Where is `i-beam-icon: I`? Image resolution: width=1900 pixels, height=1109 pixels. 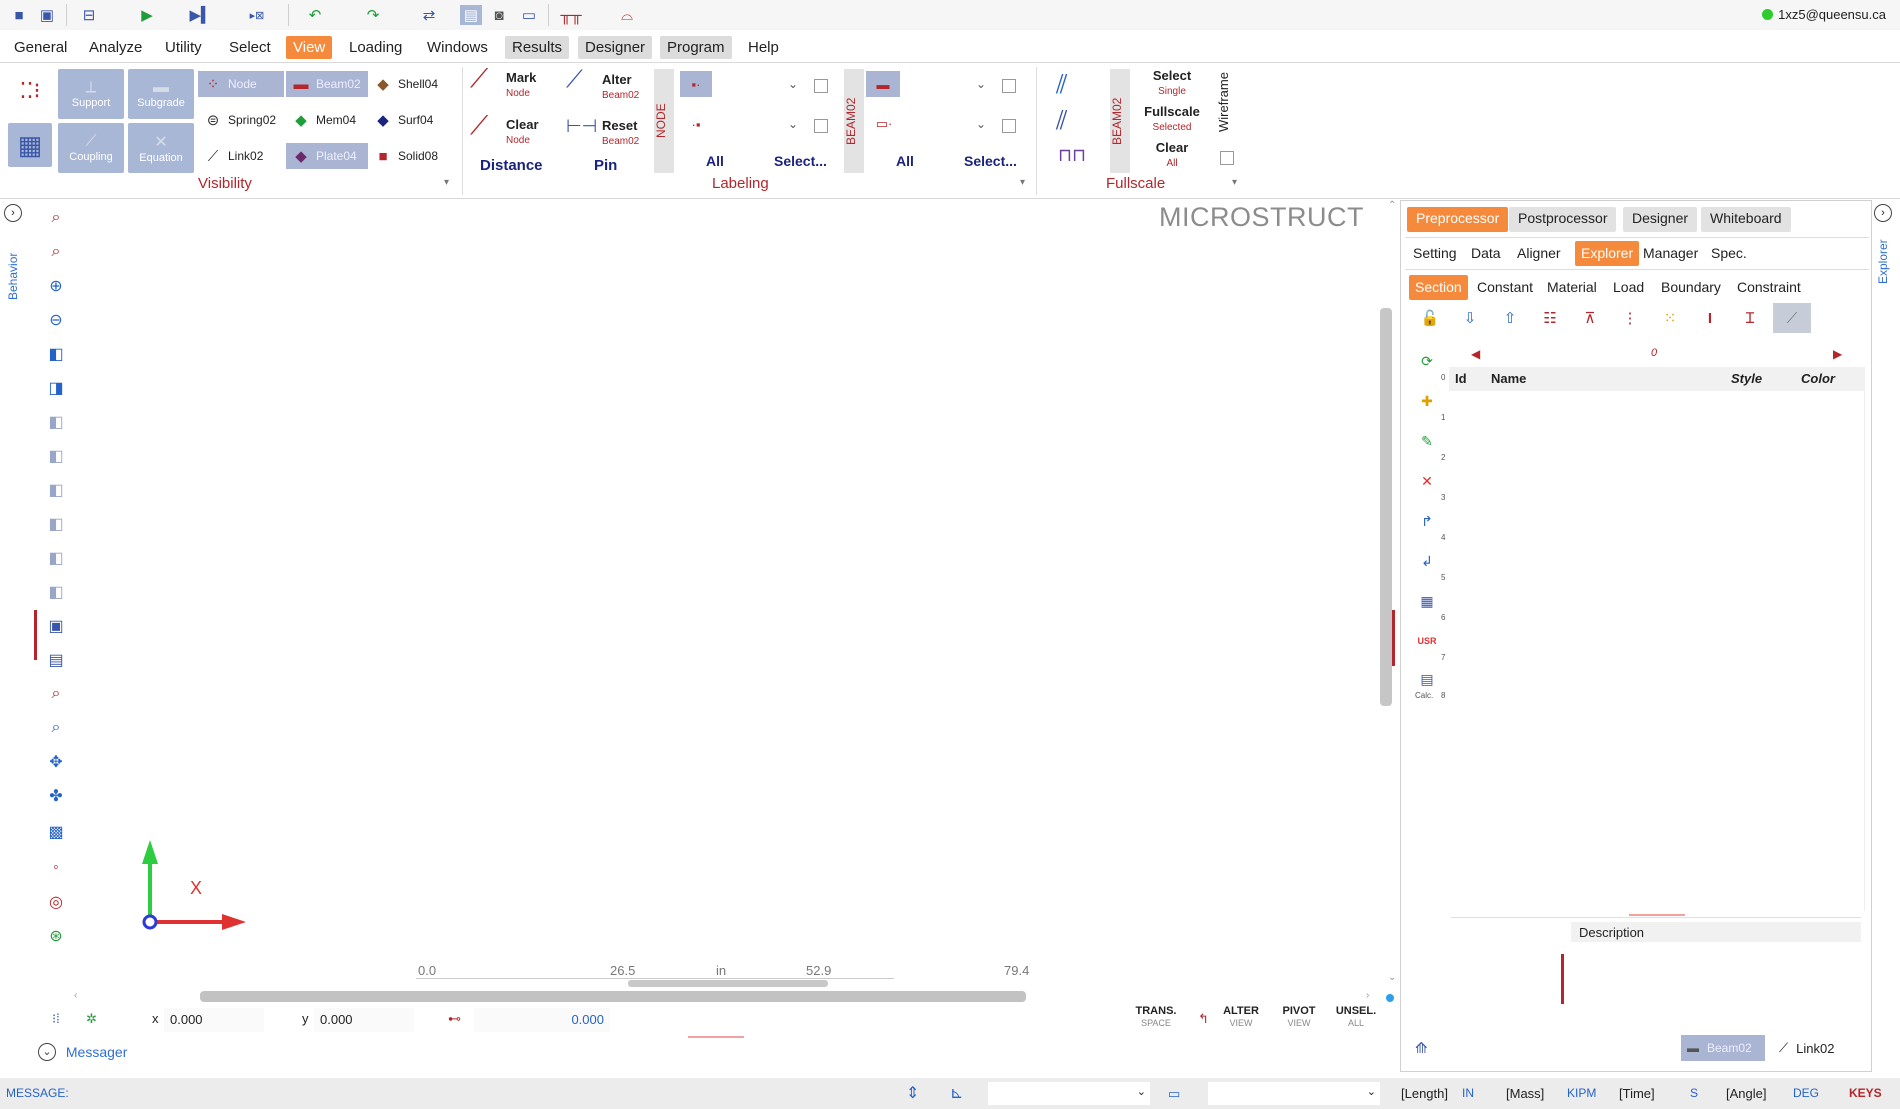
i-beam-icon: I is located at coordinates (1710, 318).